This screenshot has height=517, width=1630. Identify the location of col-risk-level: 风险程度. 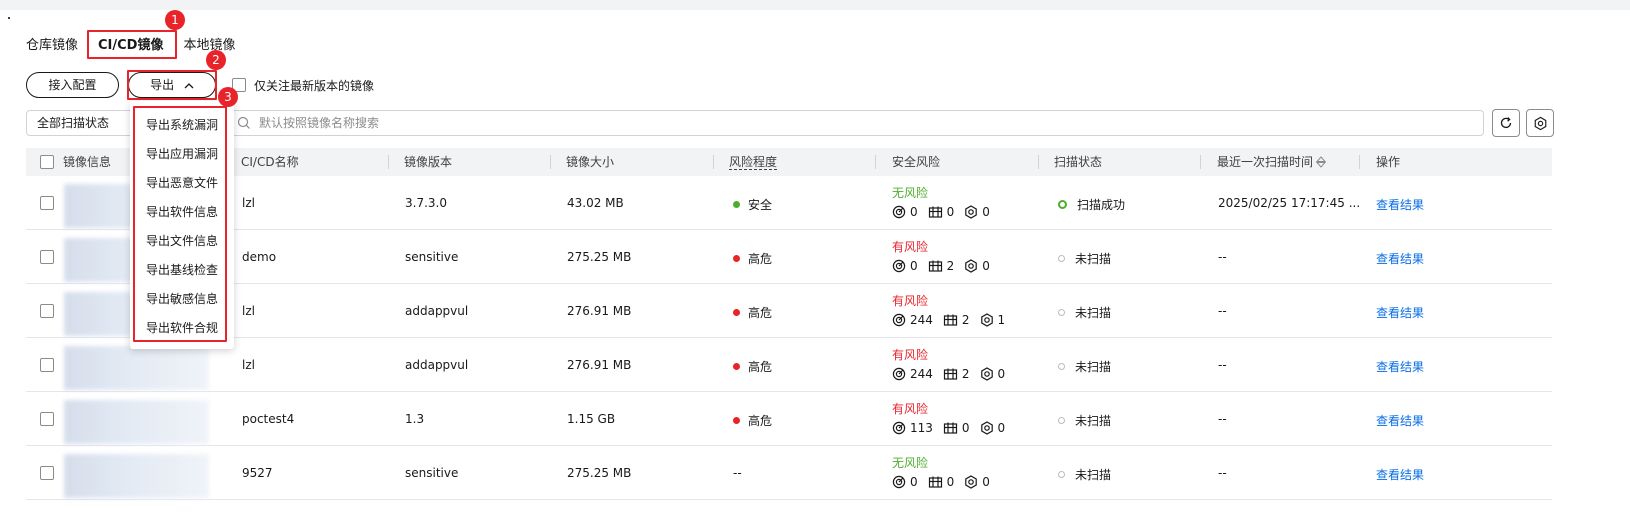
(753, 159).